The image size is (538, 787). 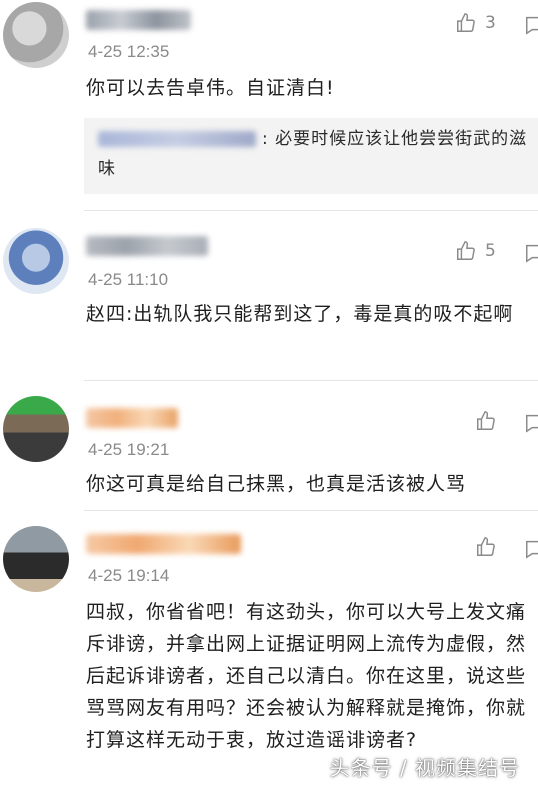 I want to click on comment-timestamp: 4-25 19:21, so click(x=129, y=449).